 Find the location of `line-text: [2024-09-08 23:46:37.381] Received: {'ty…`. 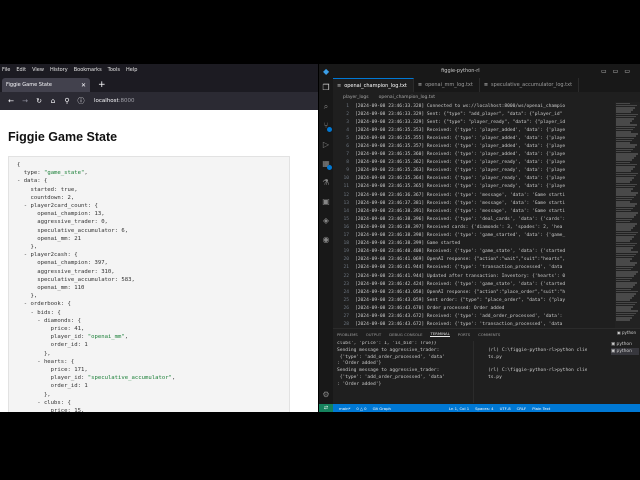

line-text: [2024-09-08 23:46:37.381] Received: {'ty… is located at coordinates (460, 203).